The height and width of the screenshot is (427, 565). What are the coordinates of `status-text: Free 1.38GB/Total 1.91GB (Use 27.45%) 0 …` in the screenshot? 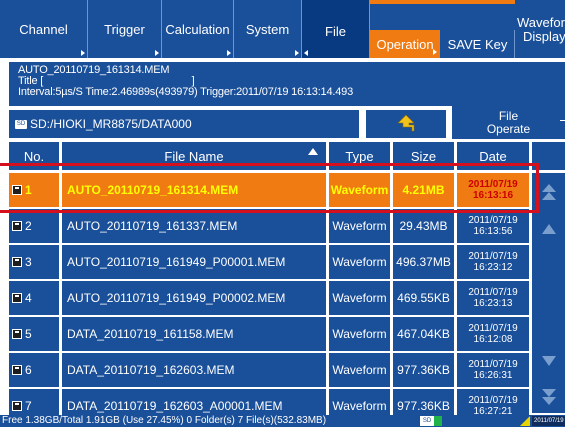 It's located at (164, 420).